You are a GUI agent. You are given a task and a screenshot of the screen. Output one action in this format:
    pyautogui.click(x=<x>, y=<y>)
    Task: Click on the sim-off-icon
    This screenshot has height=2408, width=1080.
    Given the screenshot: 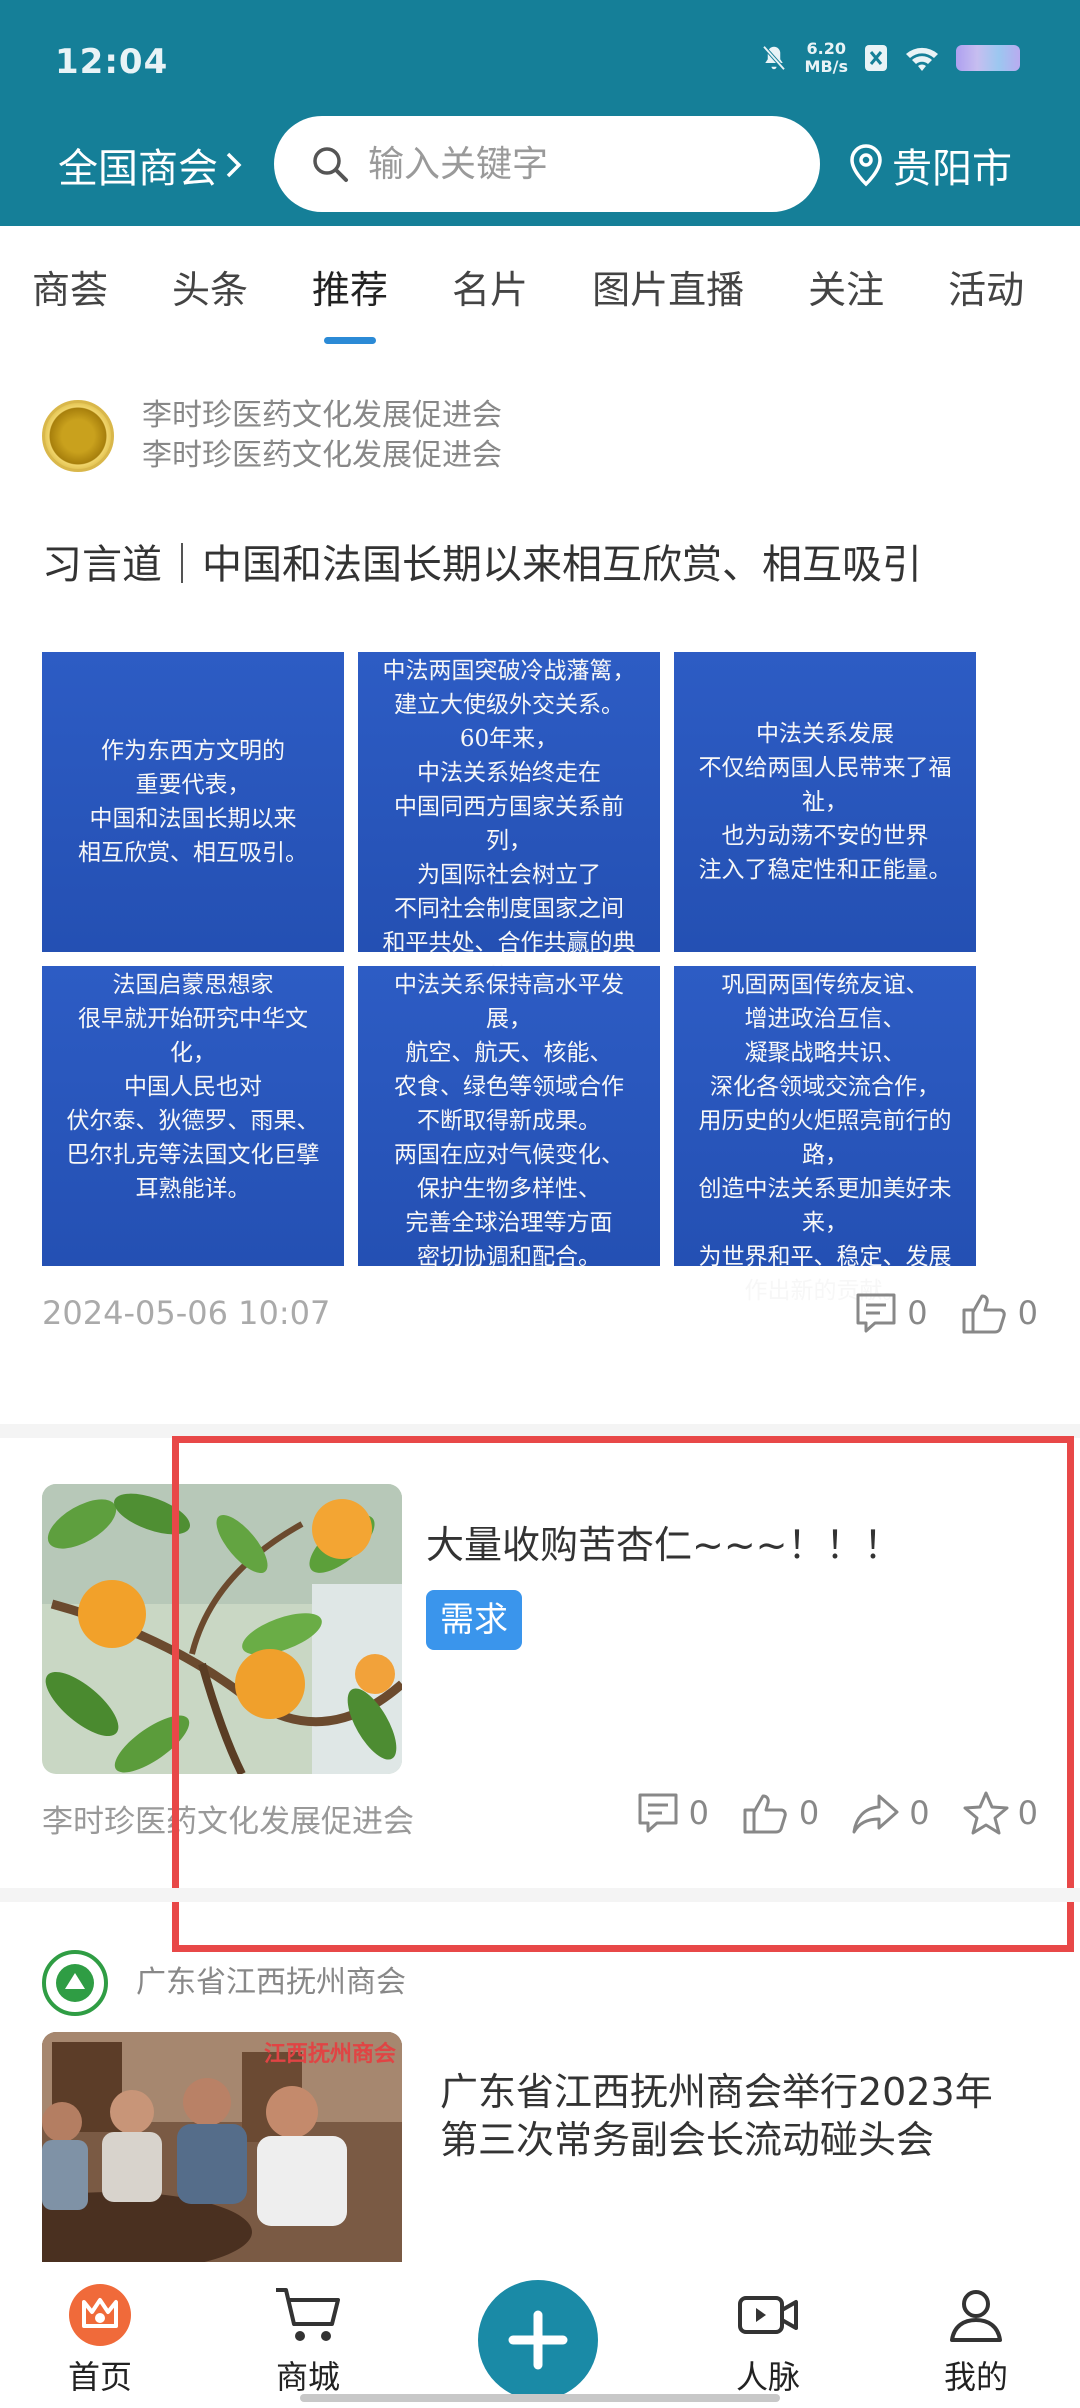 What is the action you would take?
    pyautogui.click(x=876, y=58)
    